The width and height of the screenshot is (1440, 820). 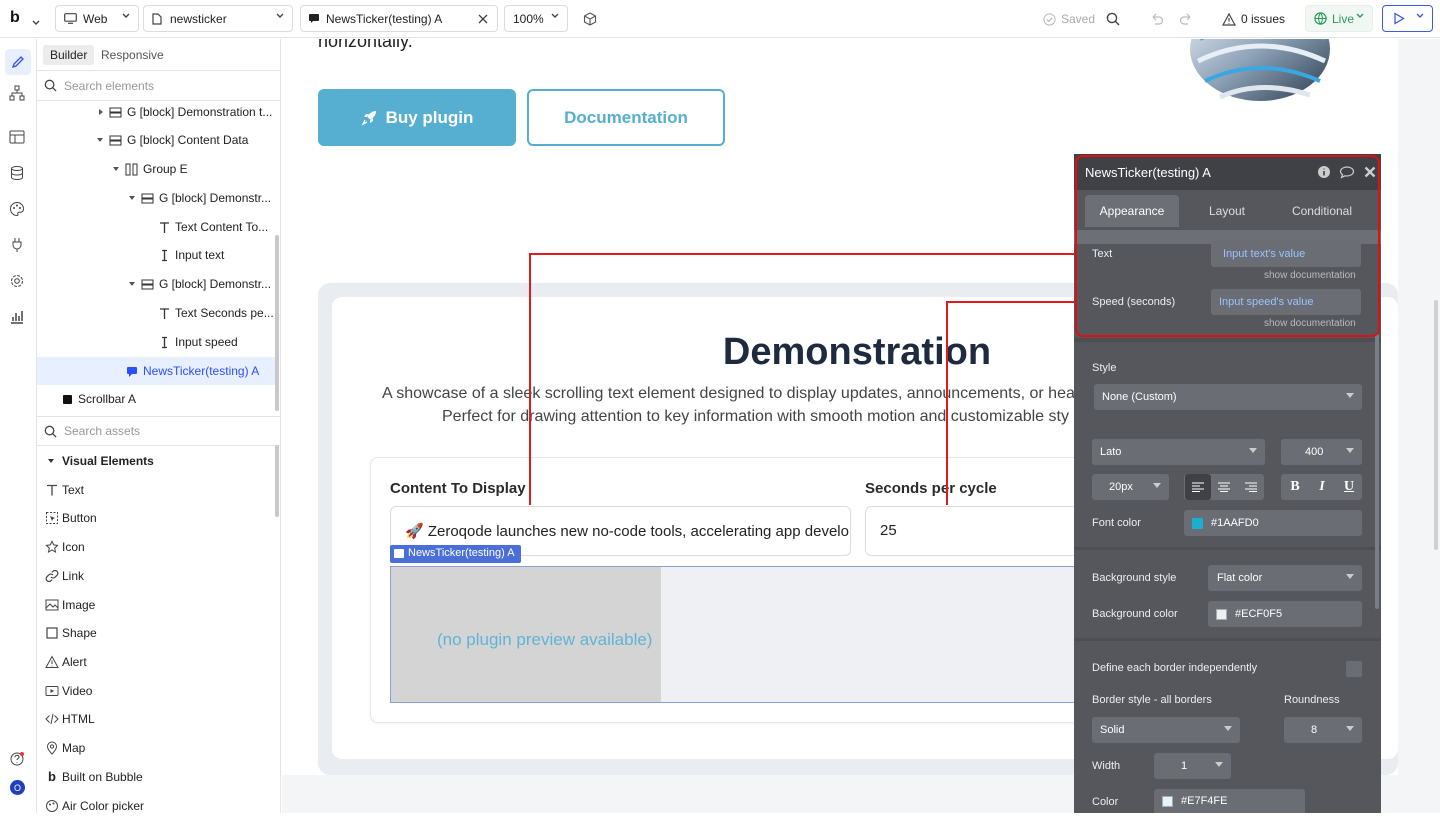 I want to click on seconds-input: 25, so click(x=980, y=531).